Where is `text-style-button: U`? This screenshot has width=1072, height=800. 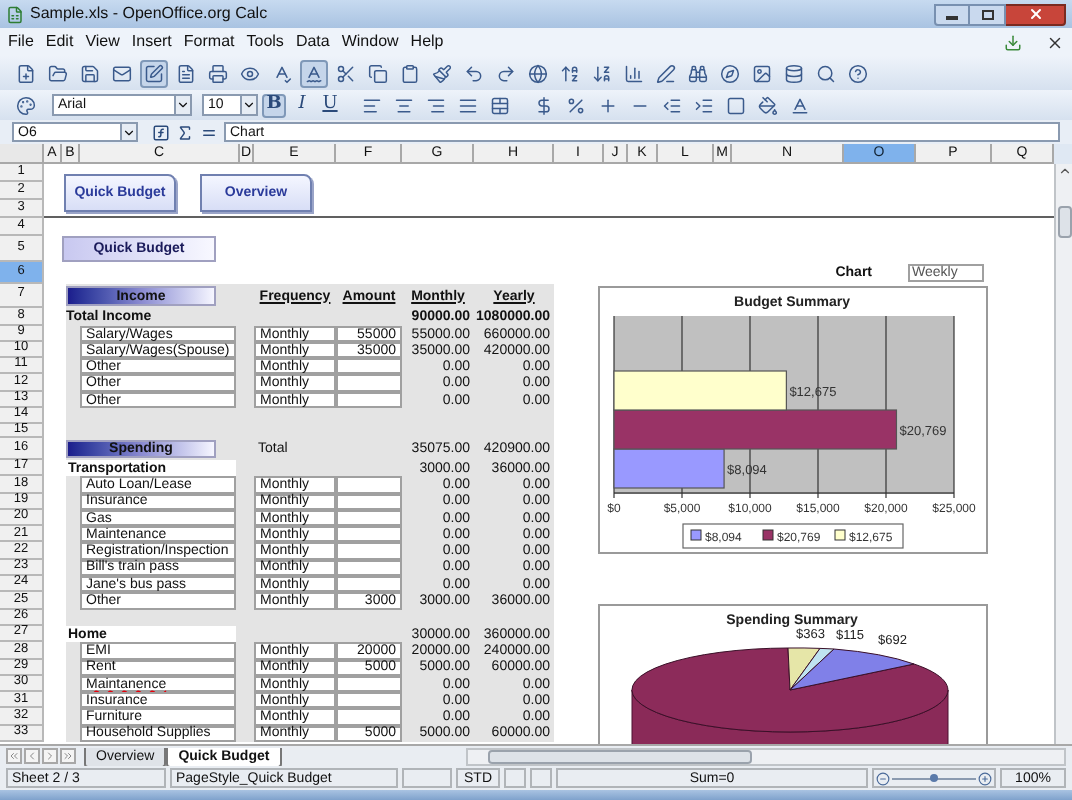
text-style-button: U is located at coordinates (330, 105).